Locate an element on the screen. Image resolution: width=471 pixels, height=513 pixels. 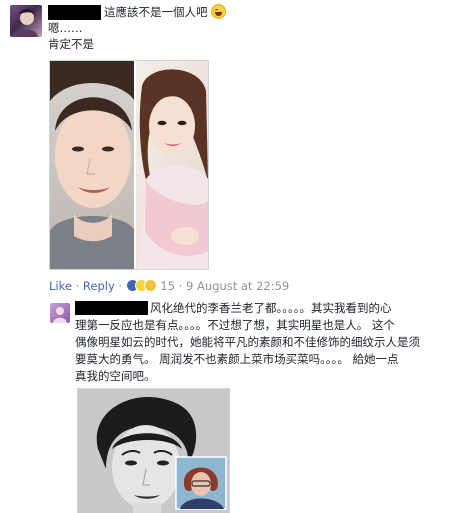
photo-collage is located at coordinates (129, 165).